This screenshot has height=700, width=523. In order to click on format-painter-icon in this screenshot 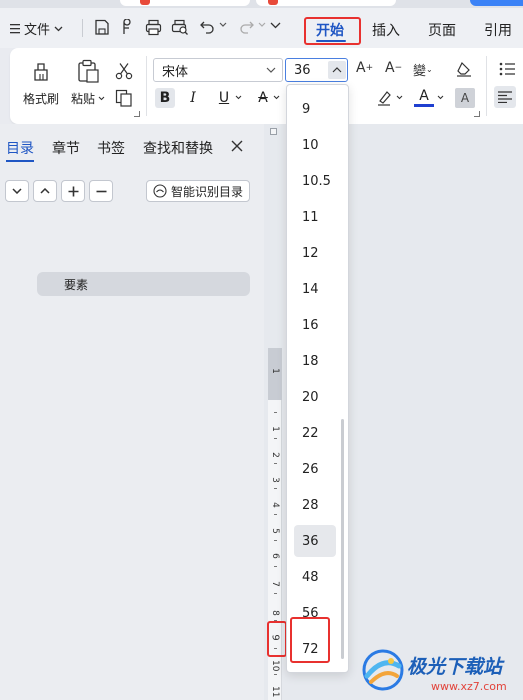, I will do `click(41, 71)`.